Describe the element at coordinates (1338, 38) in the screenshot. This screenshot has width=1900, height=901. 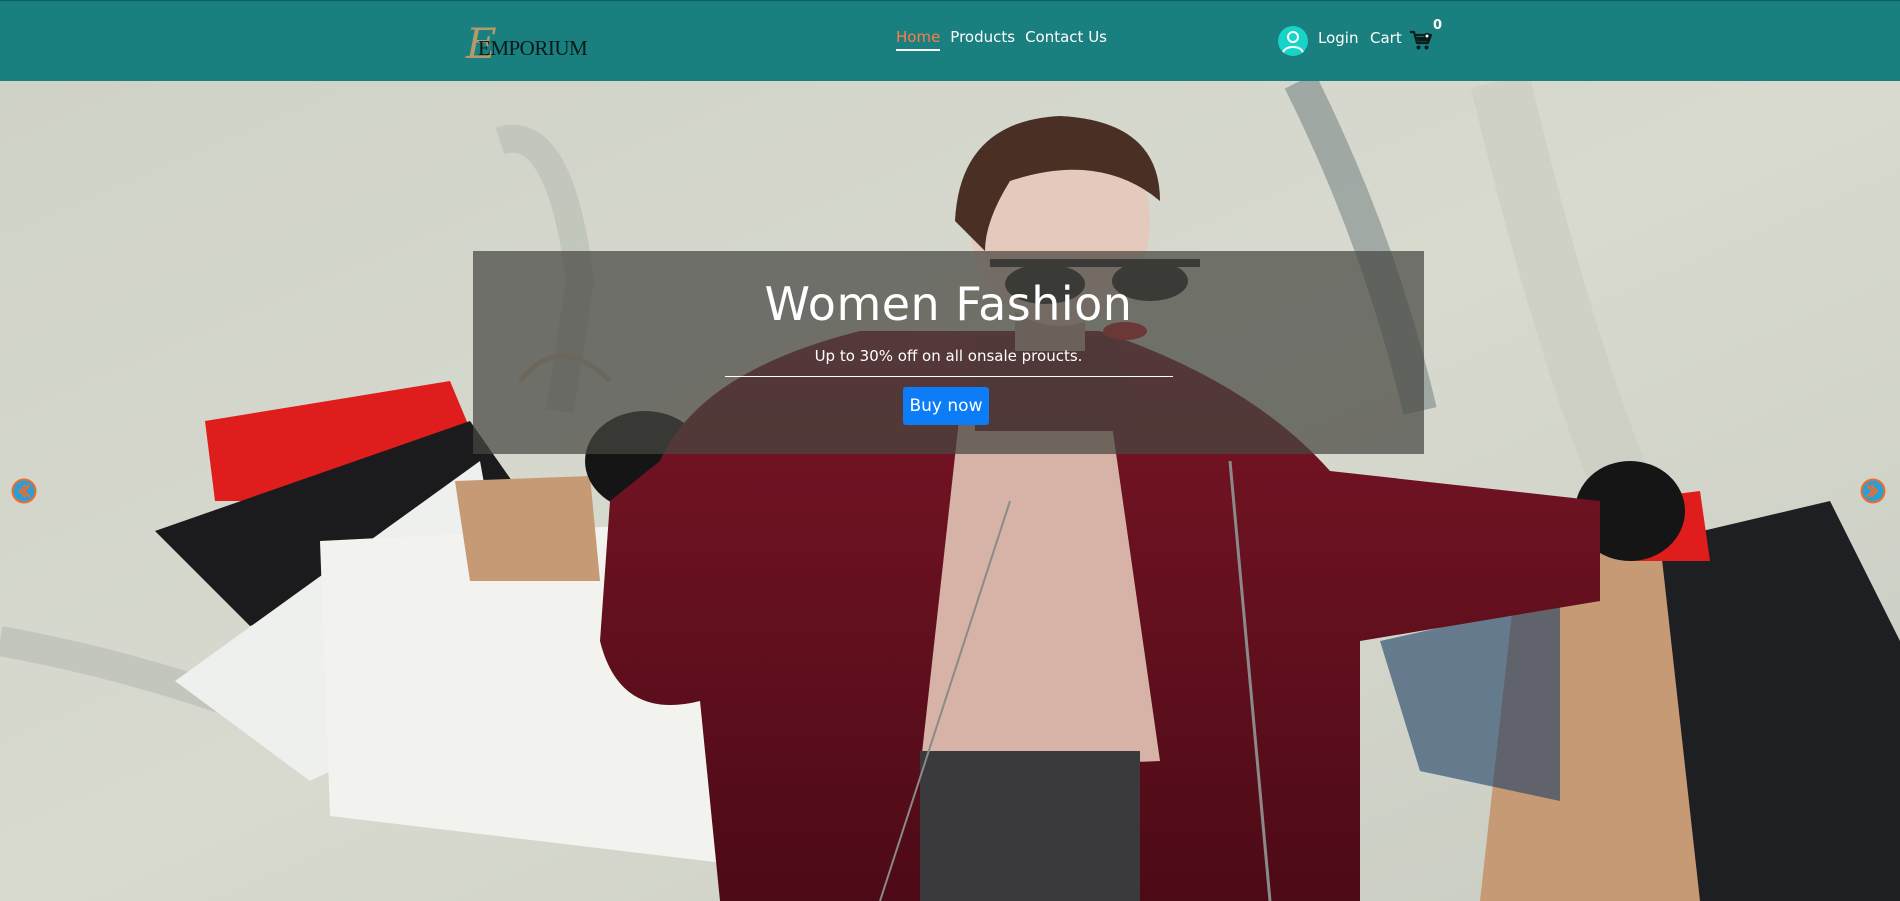
I see `login-link: Login` at that location.